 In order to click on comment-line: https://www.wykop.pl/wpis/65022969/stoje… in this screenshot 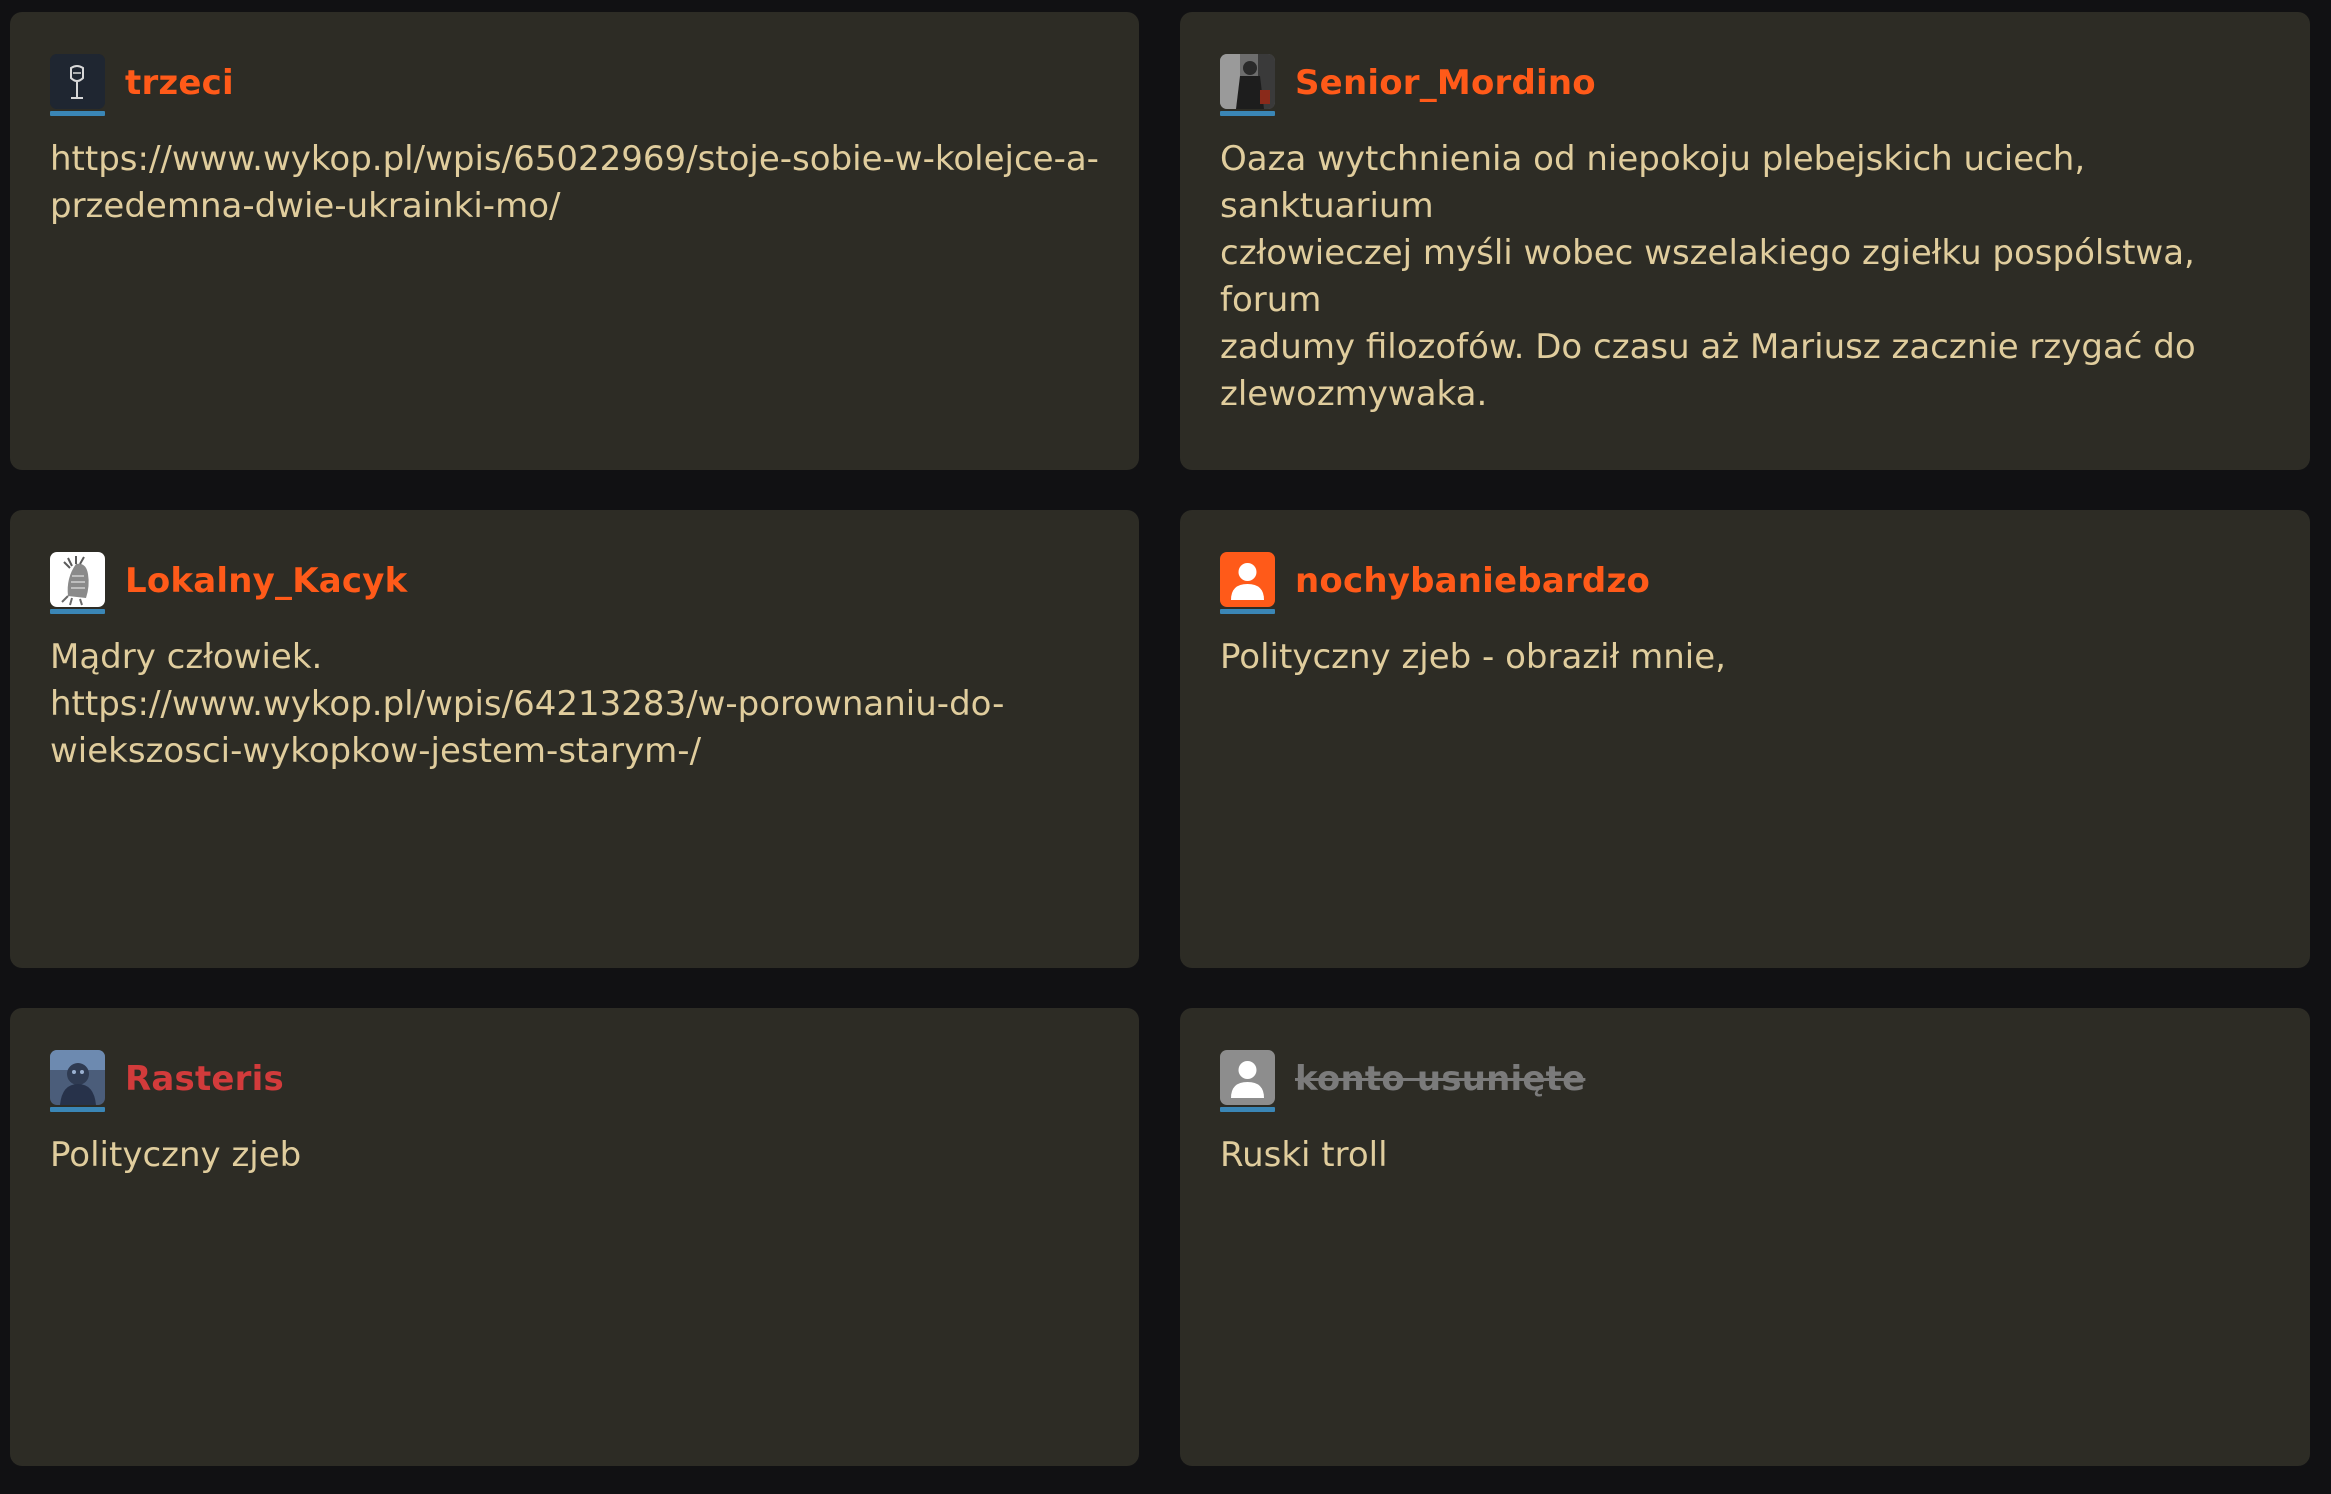, I will do `click(574, 159)`.